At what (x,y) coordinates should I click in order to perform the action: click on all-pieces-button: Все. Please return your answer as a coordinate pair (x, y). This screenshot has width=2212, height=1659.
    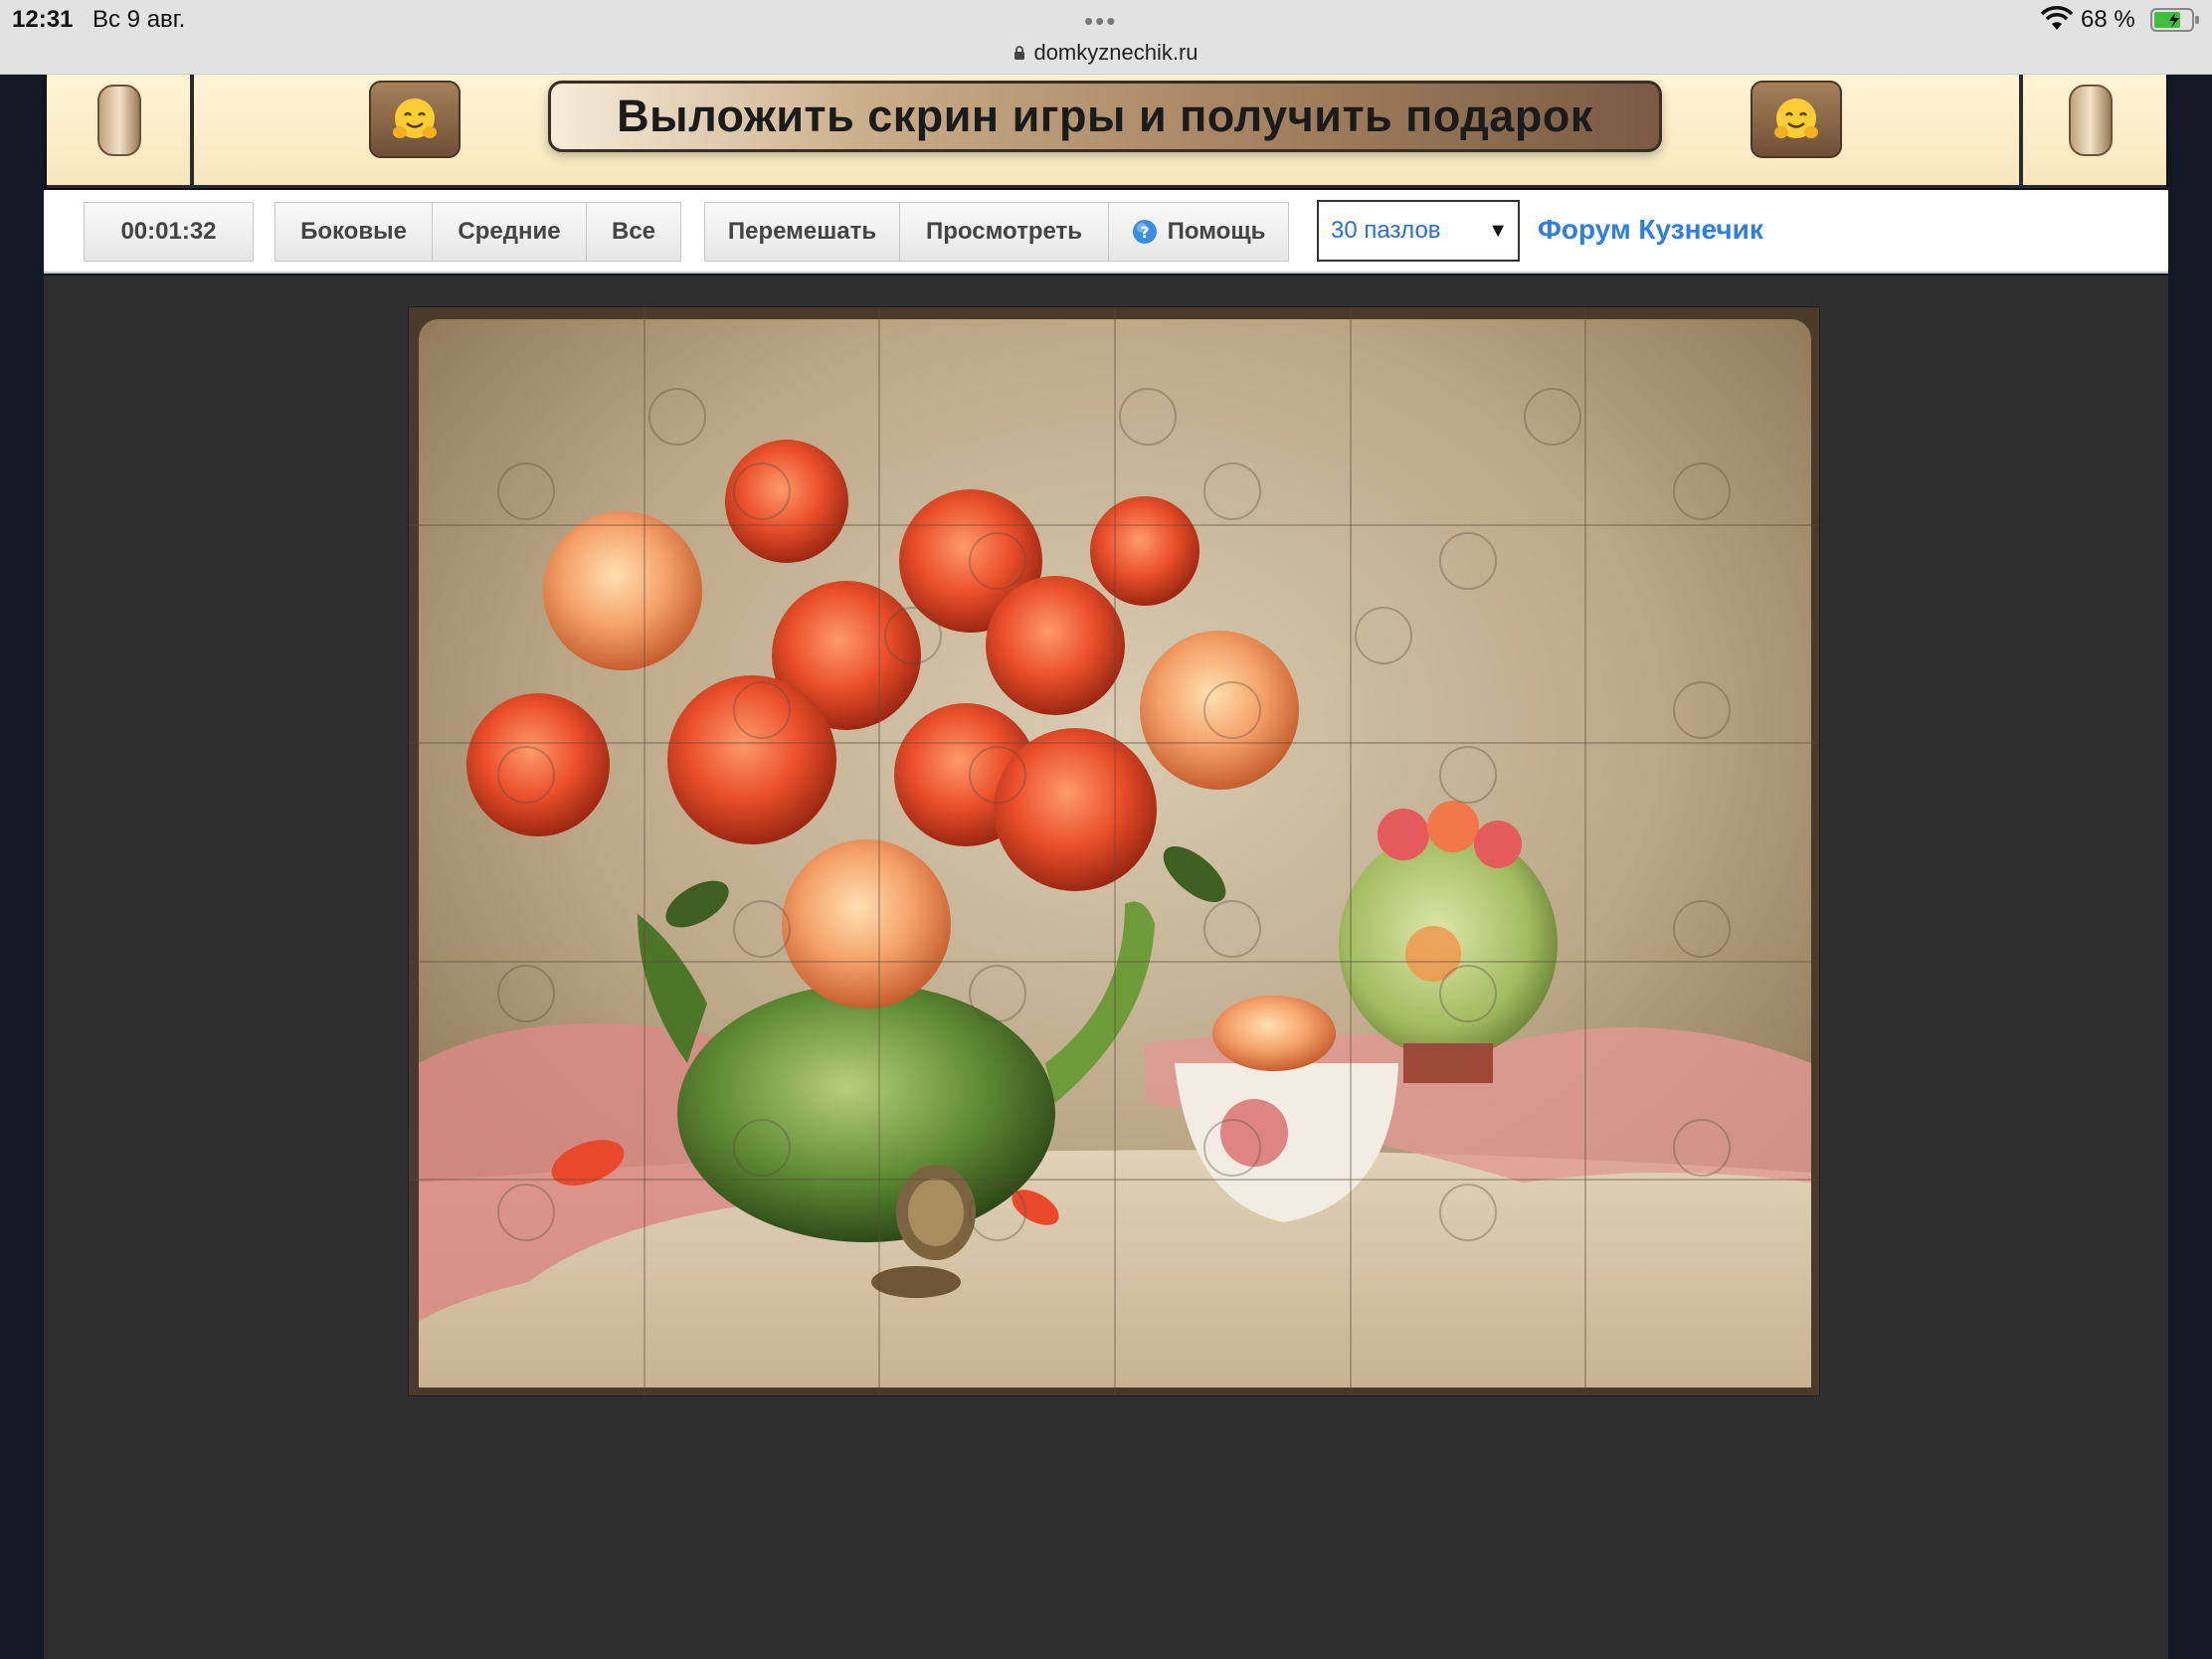
    Looking at the image, I should click on (633, 232).